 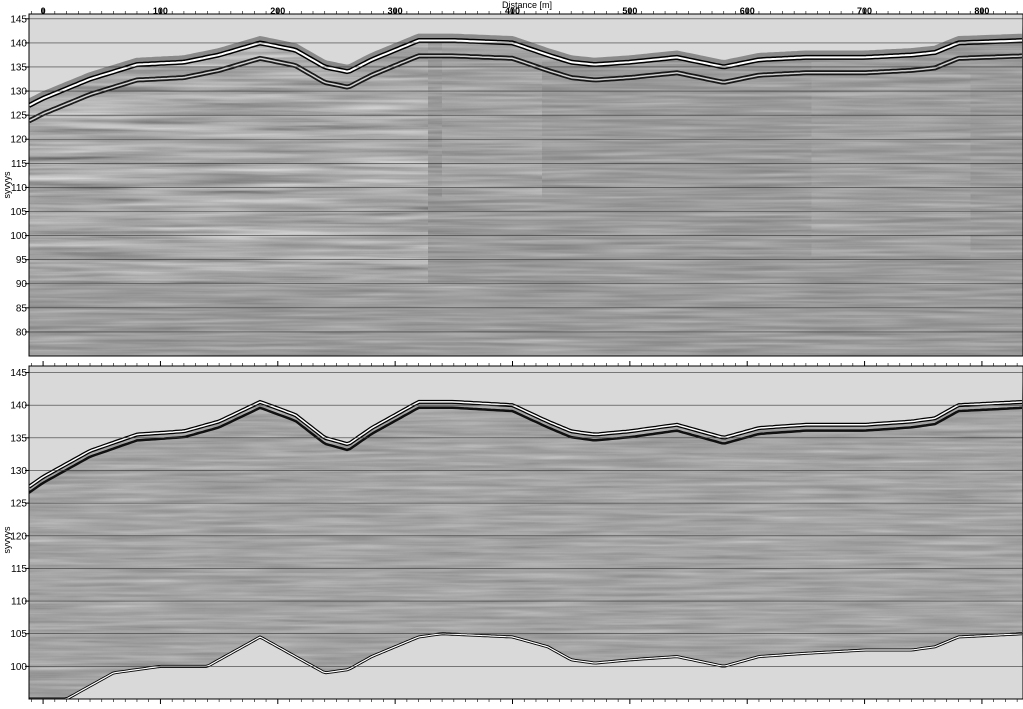 What do you see at coordinates (277, 11) in the screenshot?
I see `x-tick-label: 200` at bounding box center [277, 11].